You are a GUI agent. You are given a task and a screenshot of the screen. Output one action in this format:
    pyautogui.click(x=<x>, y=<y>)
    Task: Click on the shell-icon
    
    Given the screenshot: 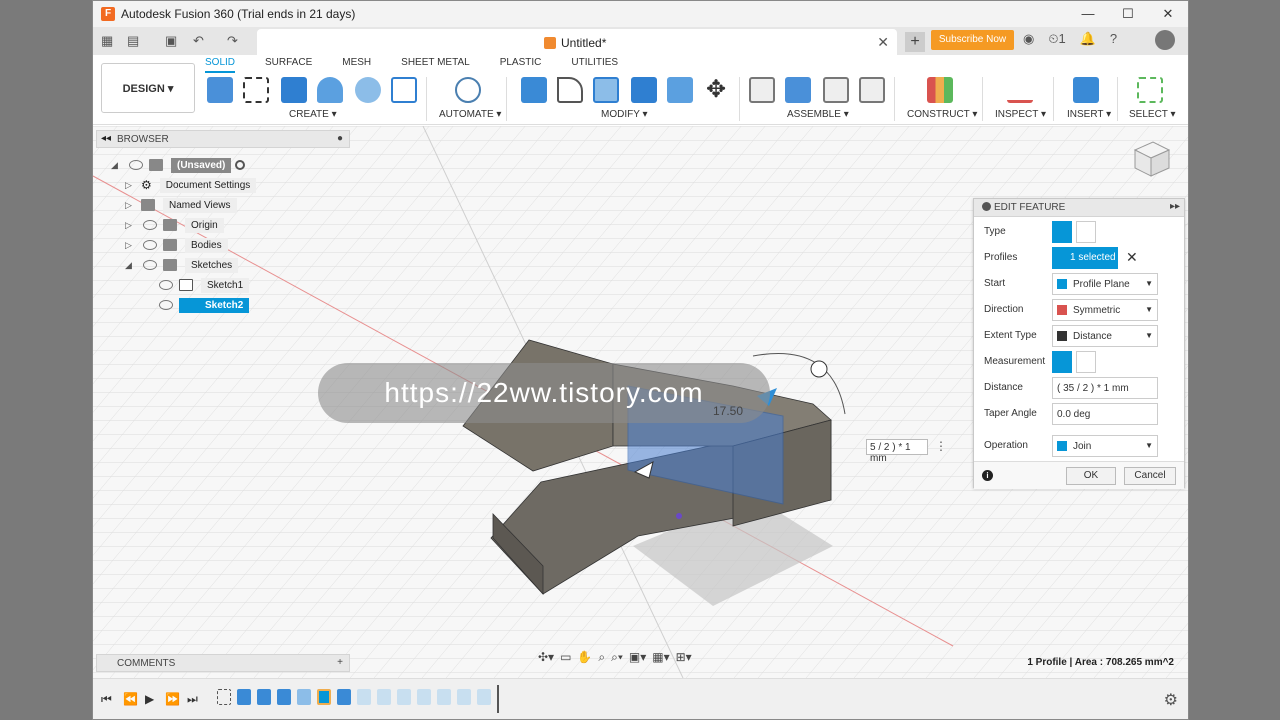 What is the action you would take?
    pyautogui.click(x=606, y=90)
    